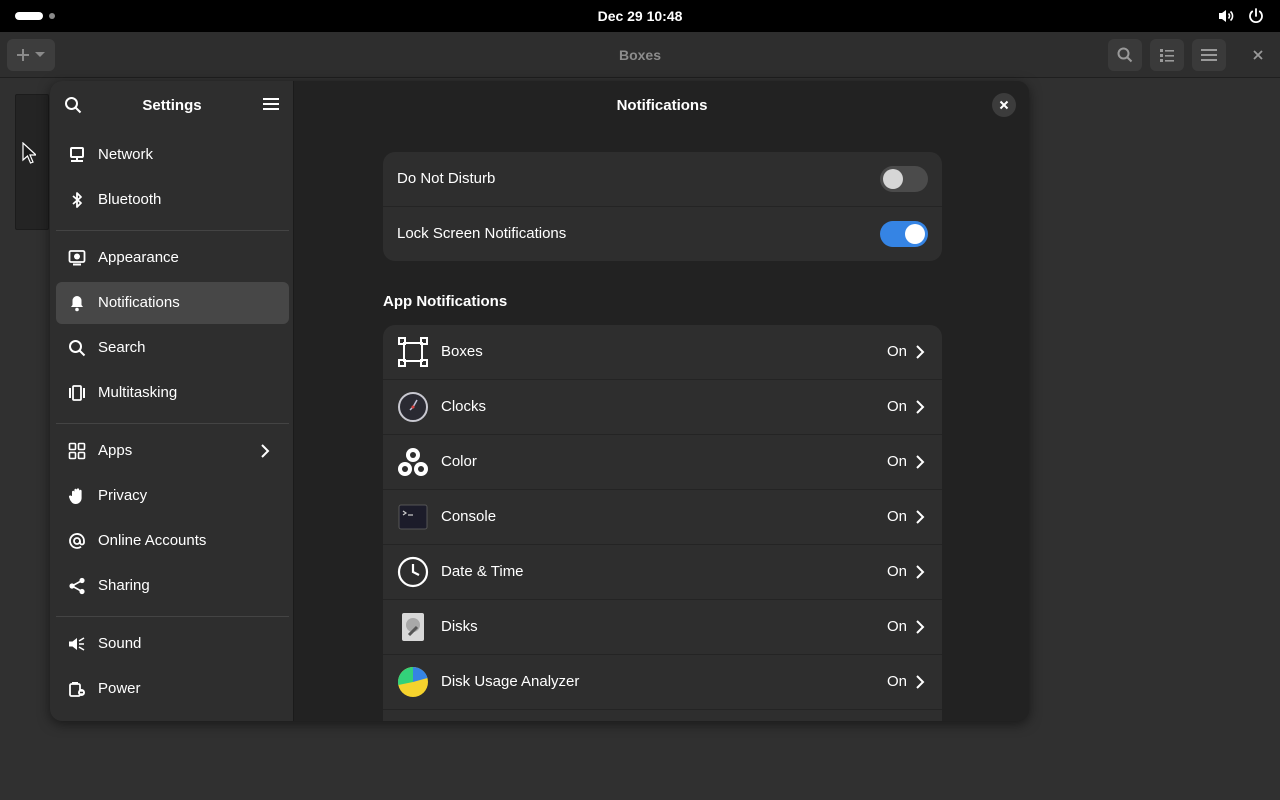 This screenshot has height=800, width=1280. I want to click on row-label: Do Not Disturb, so click(446, 178).